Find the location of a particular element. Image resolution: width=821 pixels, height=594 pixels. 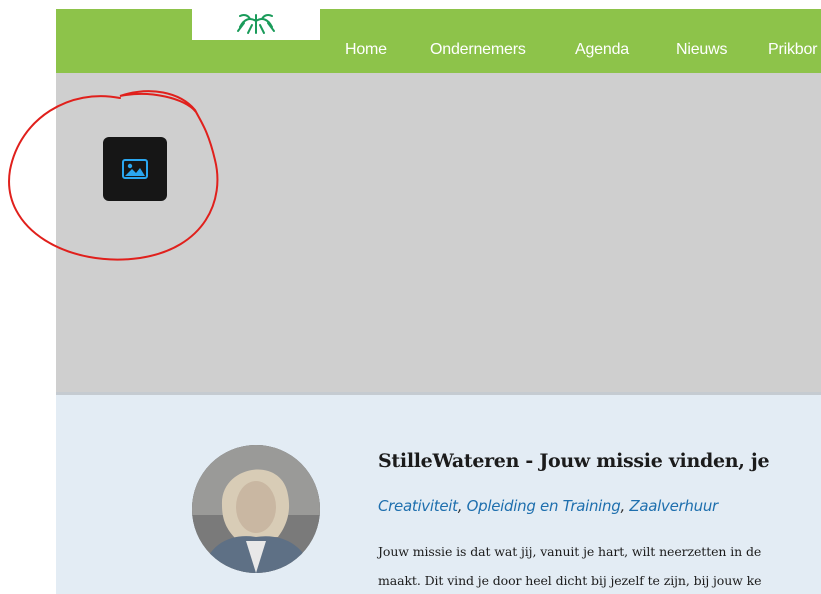

image-icon is located at coordinates (135, 169).